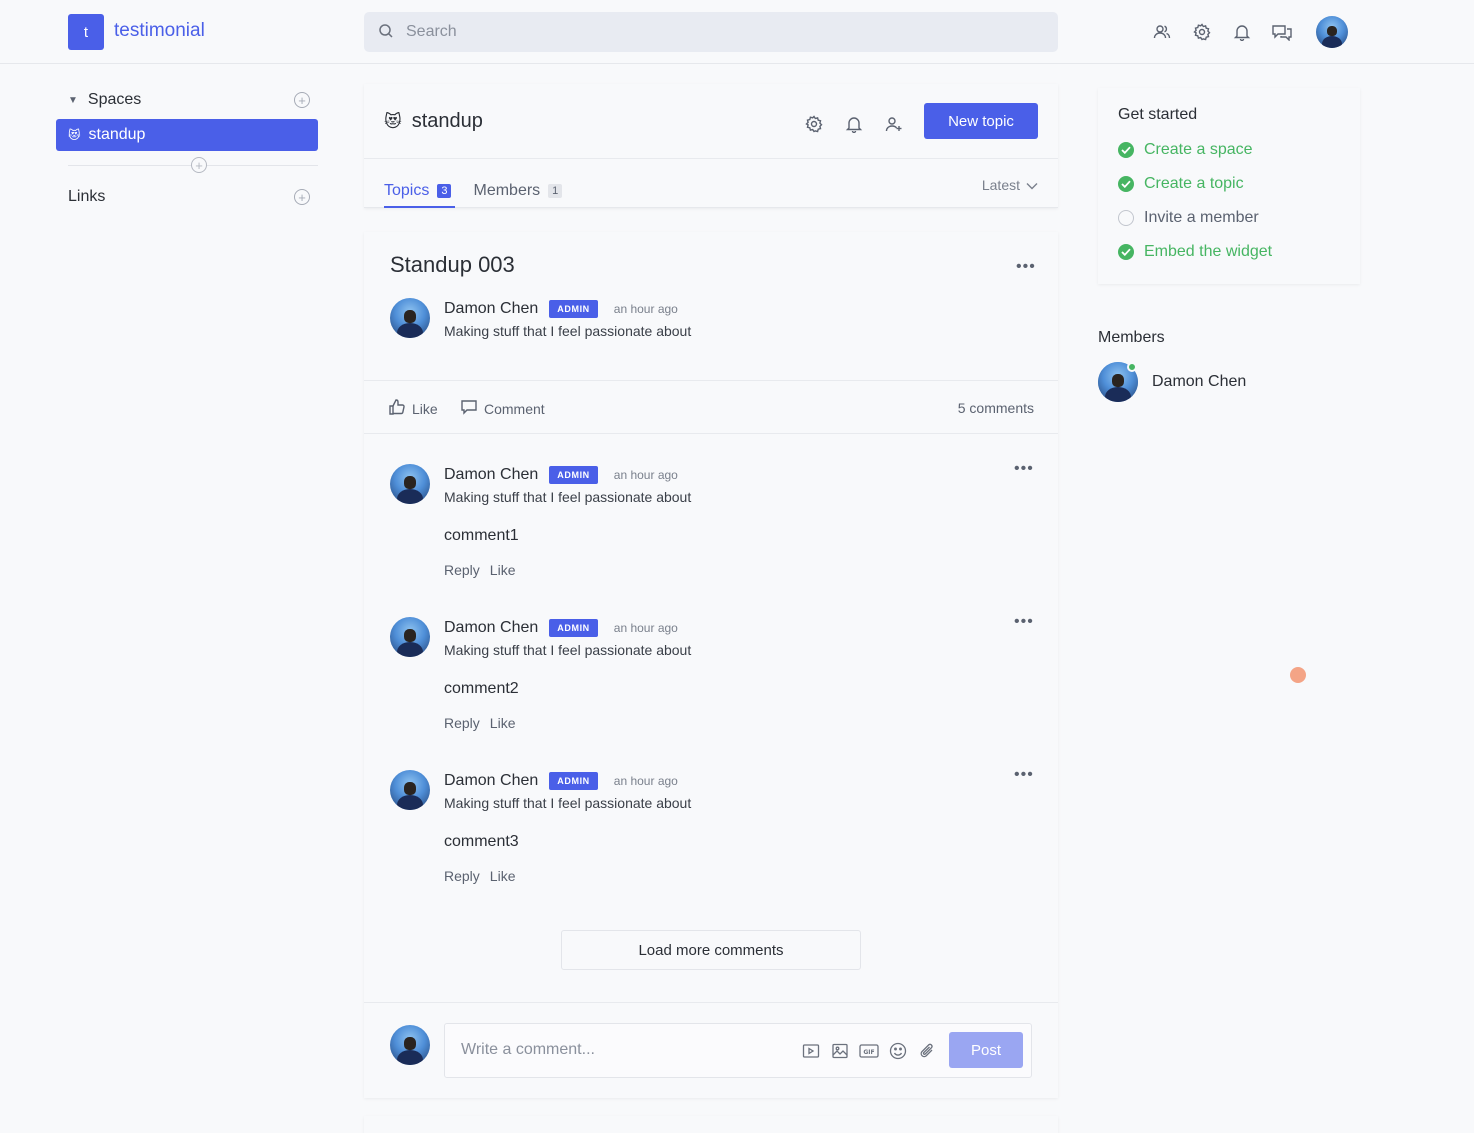 Image resolution: width=1474 pixels, height=1133 pixels. What do you see at coordinates (73, 100) in the screenshot?
I see `caret-down-icon: ▼` at bounding box center [73, 100].